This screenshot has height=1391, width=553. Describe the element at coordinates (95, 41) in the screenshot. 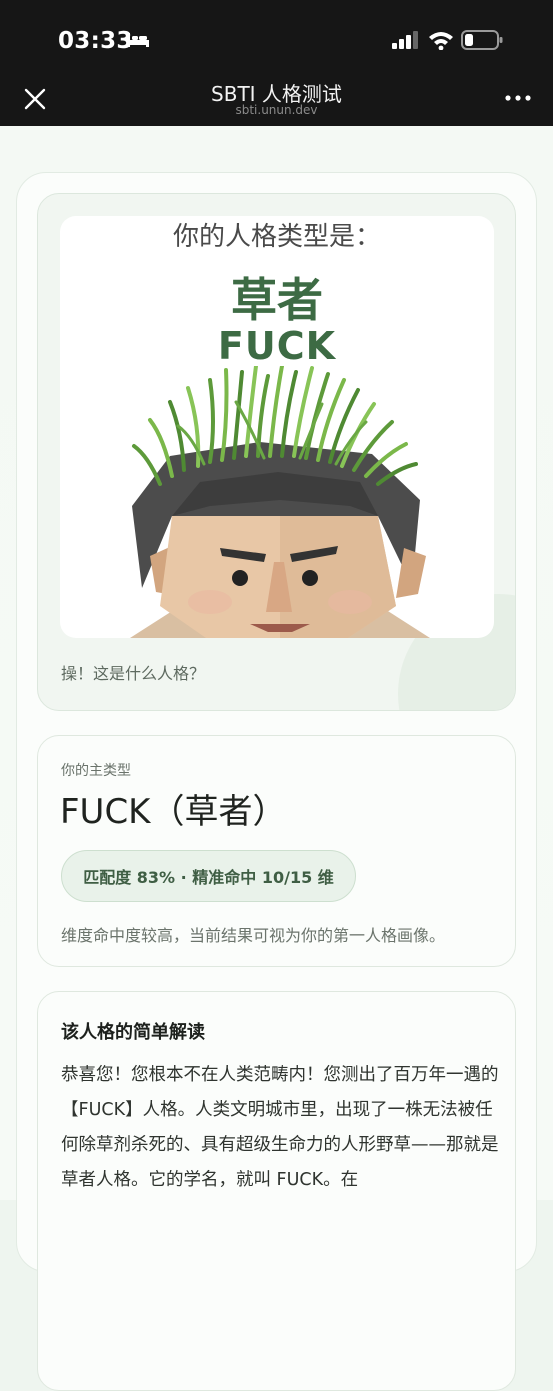

I see `status-time: 03:33` at that location.